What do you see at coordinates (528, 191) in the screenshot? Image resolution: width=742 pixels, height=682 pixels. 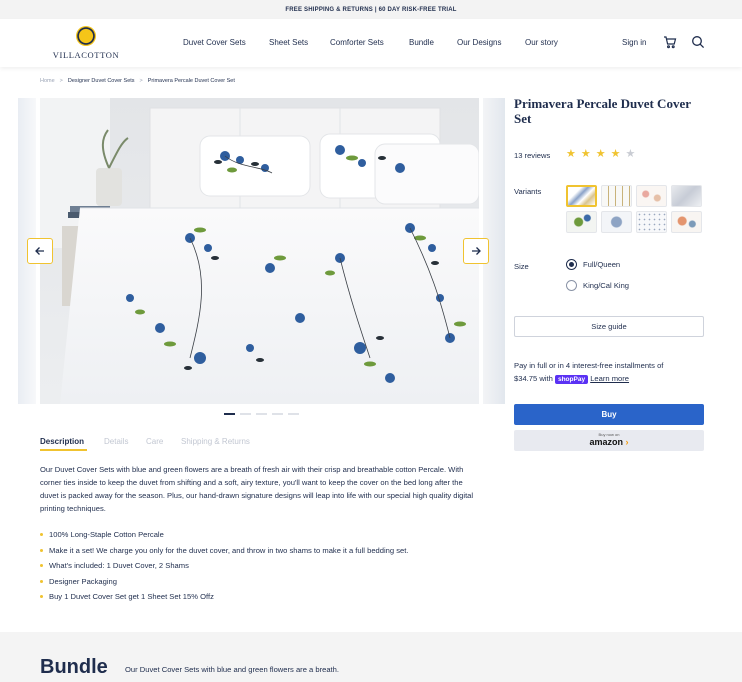 I see `variants-label: Variants` at bounding box center [528, 191].